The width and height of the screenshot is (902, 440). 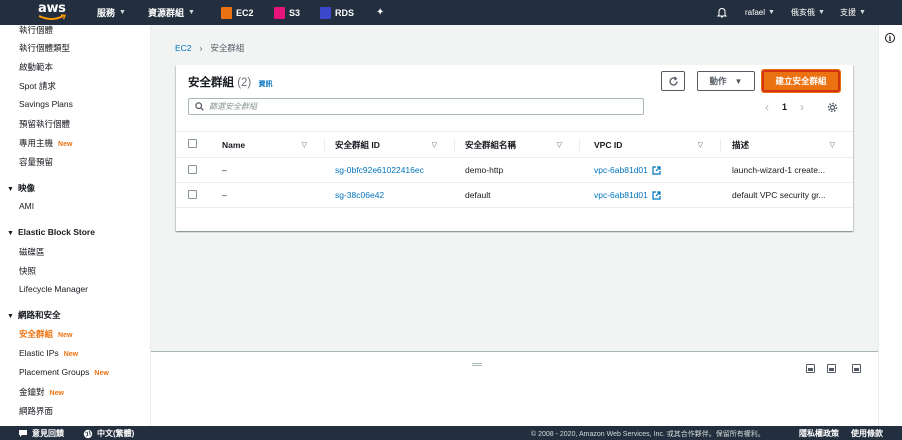 I want to click on pagination: ‹ 1 ›, so click(x=784, y=107).